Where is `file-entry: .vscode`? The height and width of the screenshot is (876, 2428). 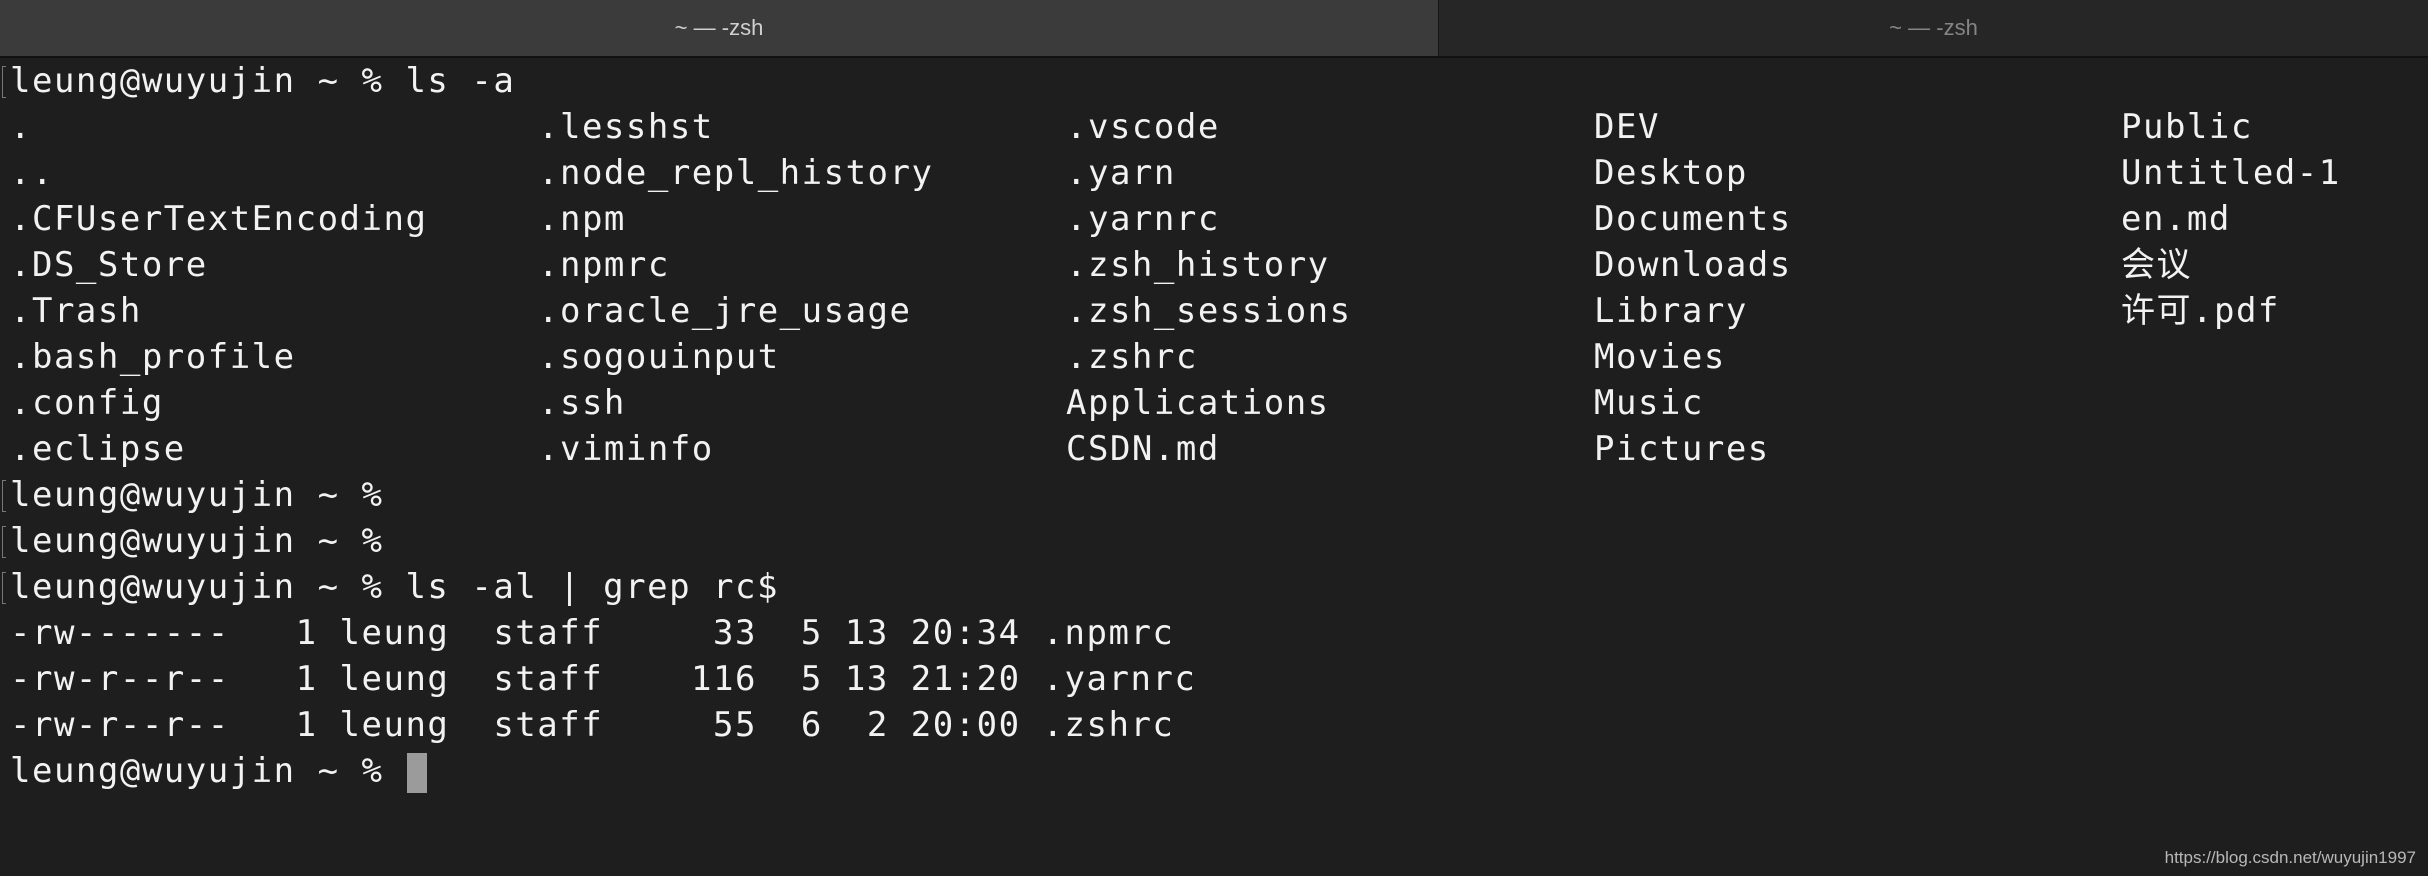 file-entry: .vscode is located at coordinates (1143, 127).